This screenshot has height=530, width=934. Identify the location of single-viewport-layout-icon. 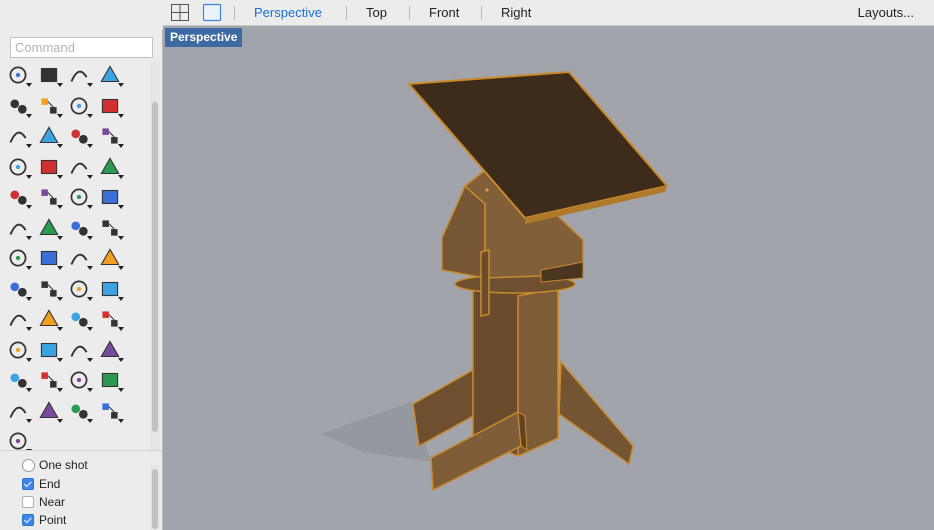
(212, 12).